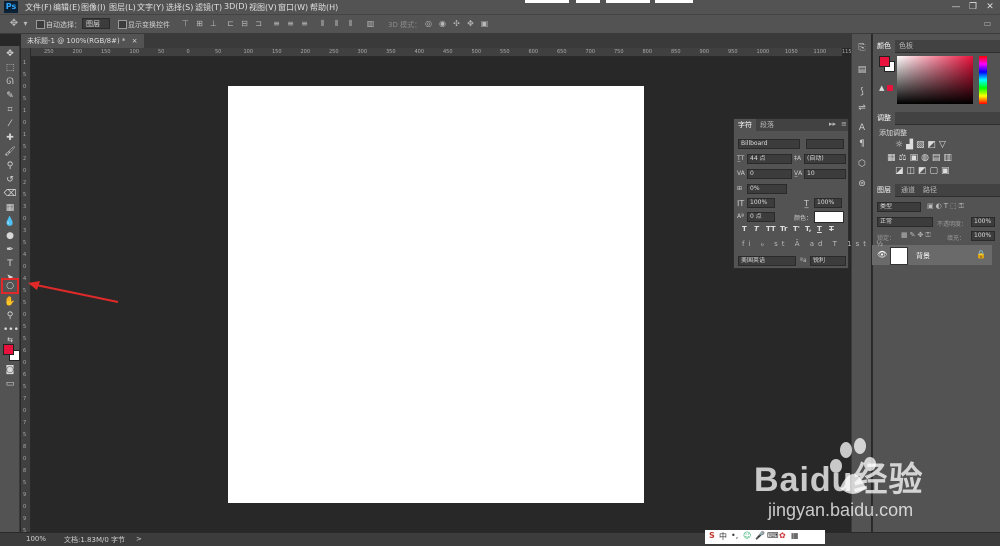 This screenshot has height=546, width=1000. I want to click on close-window-icon: ✕, so click(990, 7).